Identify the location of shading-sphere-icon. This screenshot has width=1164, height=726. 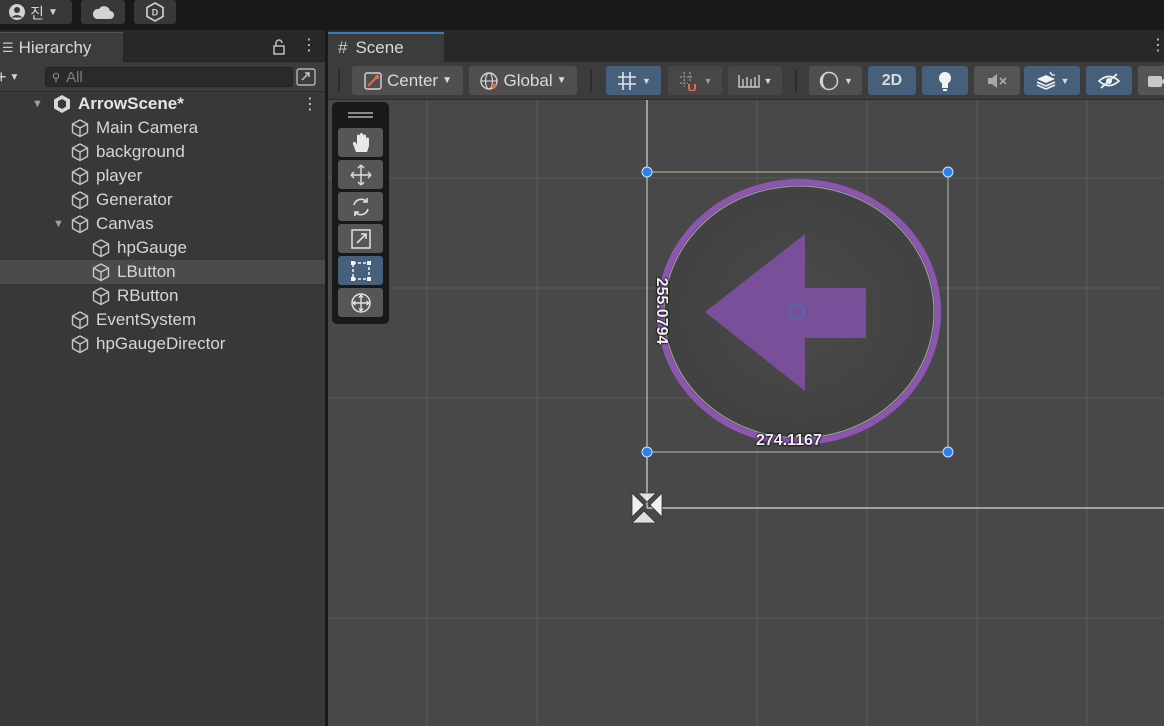
(829, 80).